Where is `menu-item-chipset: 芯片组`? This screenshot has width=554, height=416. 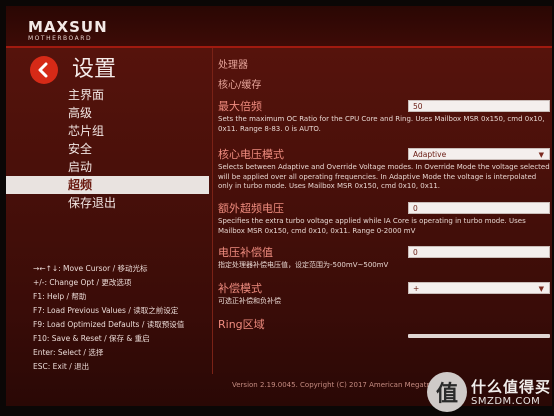 menu-item-chipset: 芯片组 is located at coordinates (107, 131).